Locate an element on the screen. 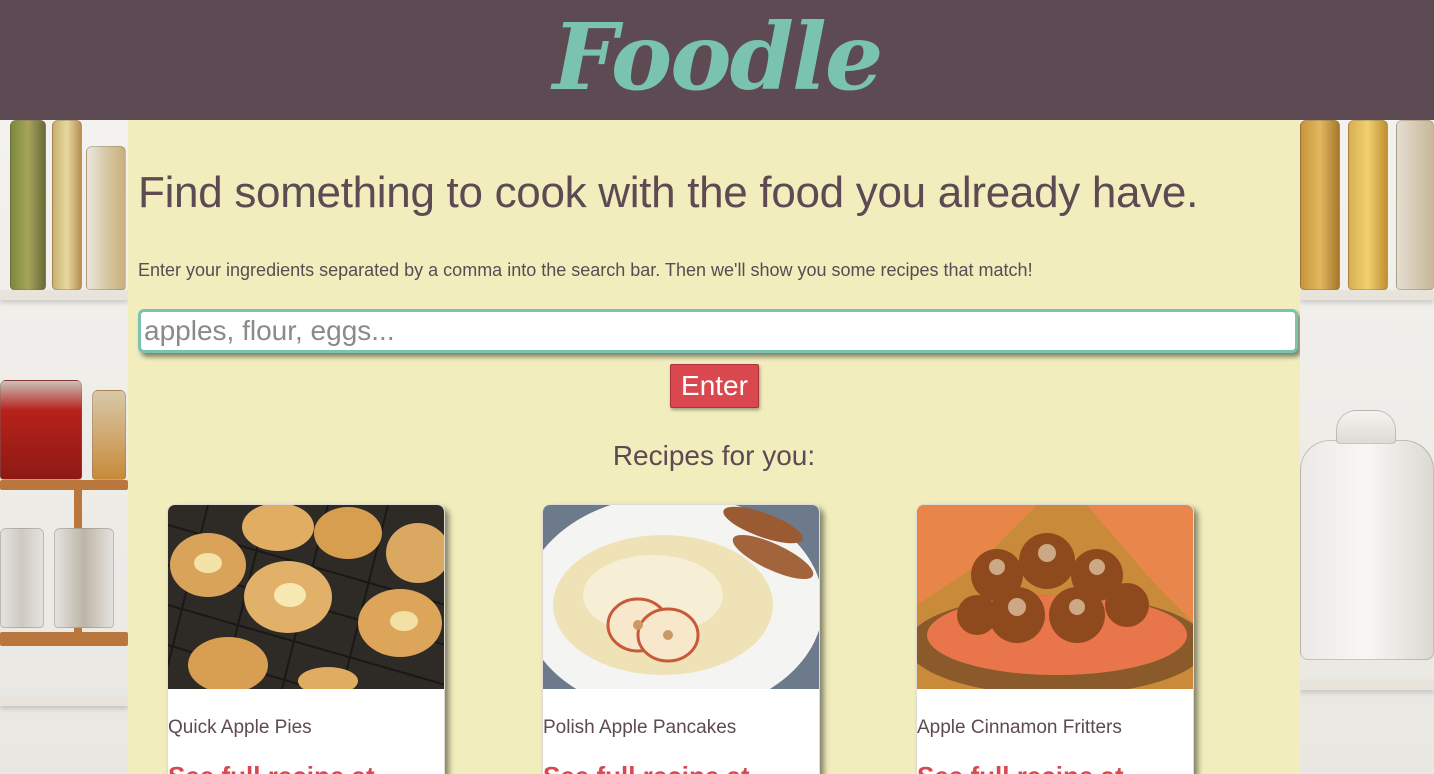 This screenshot has height=774, width=1434. recipe-image-apple-fritters is located at coordinates (1055, 597).